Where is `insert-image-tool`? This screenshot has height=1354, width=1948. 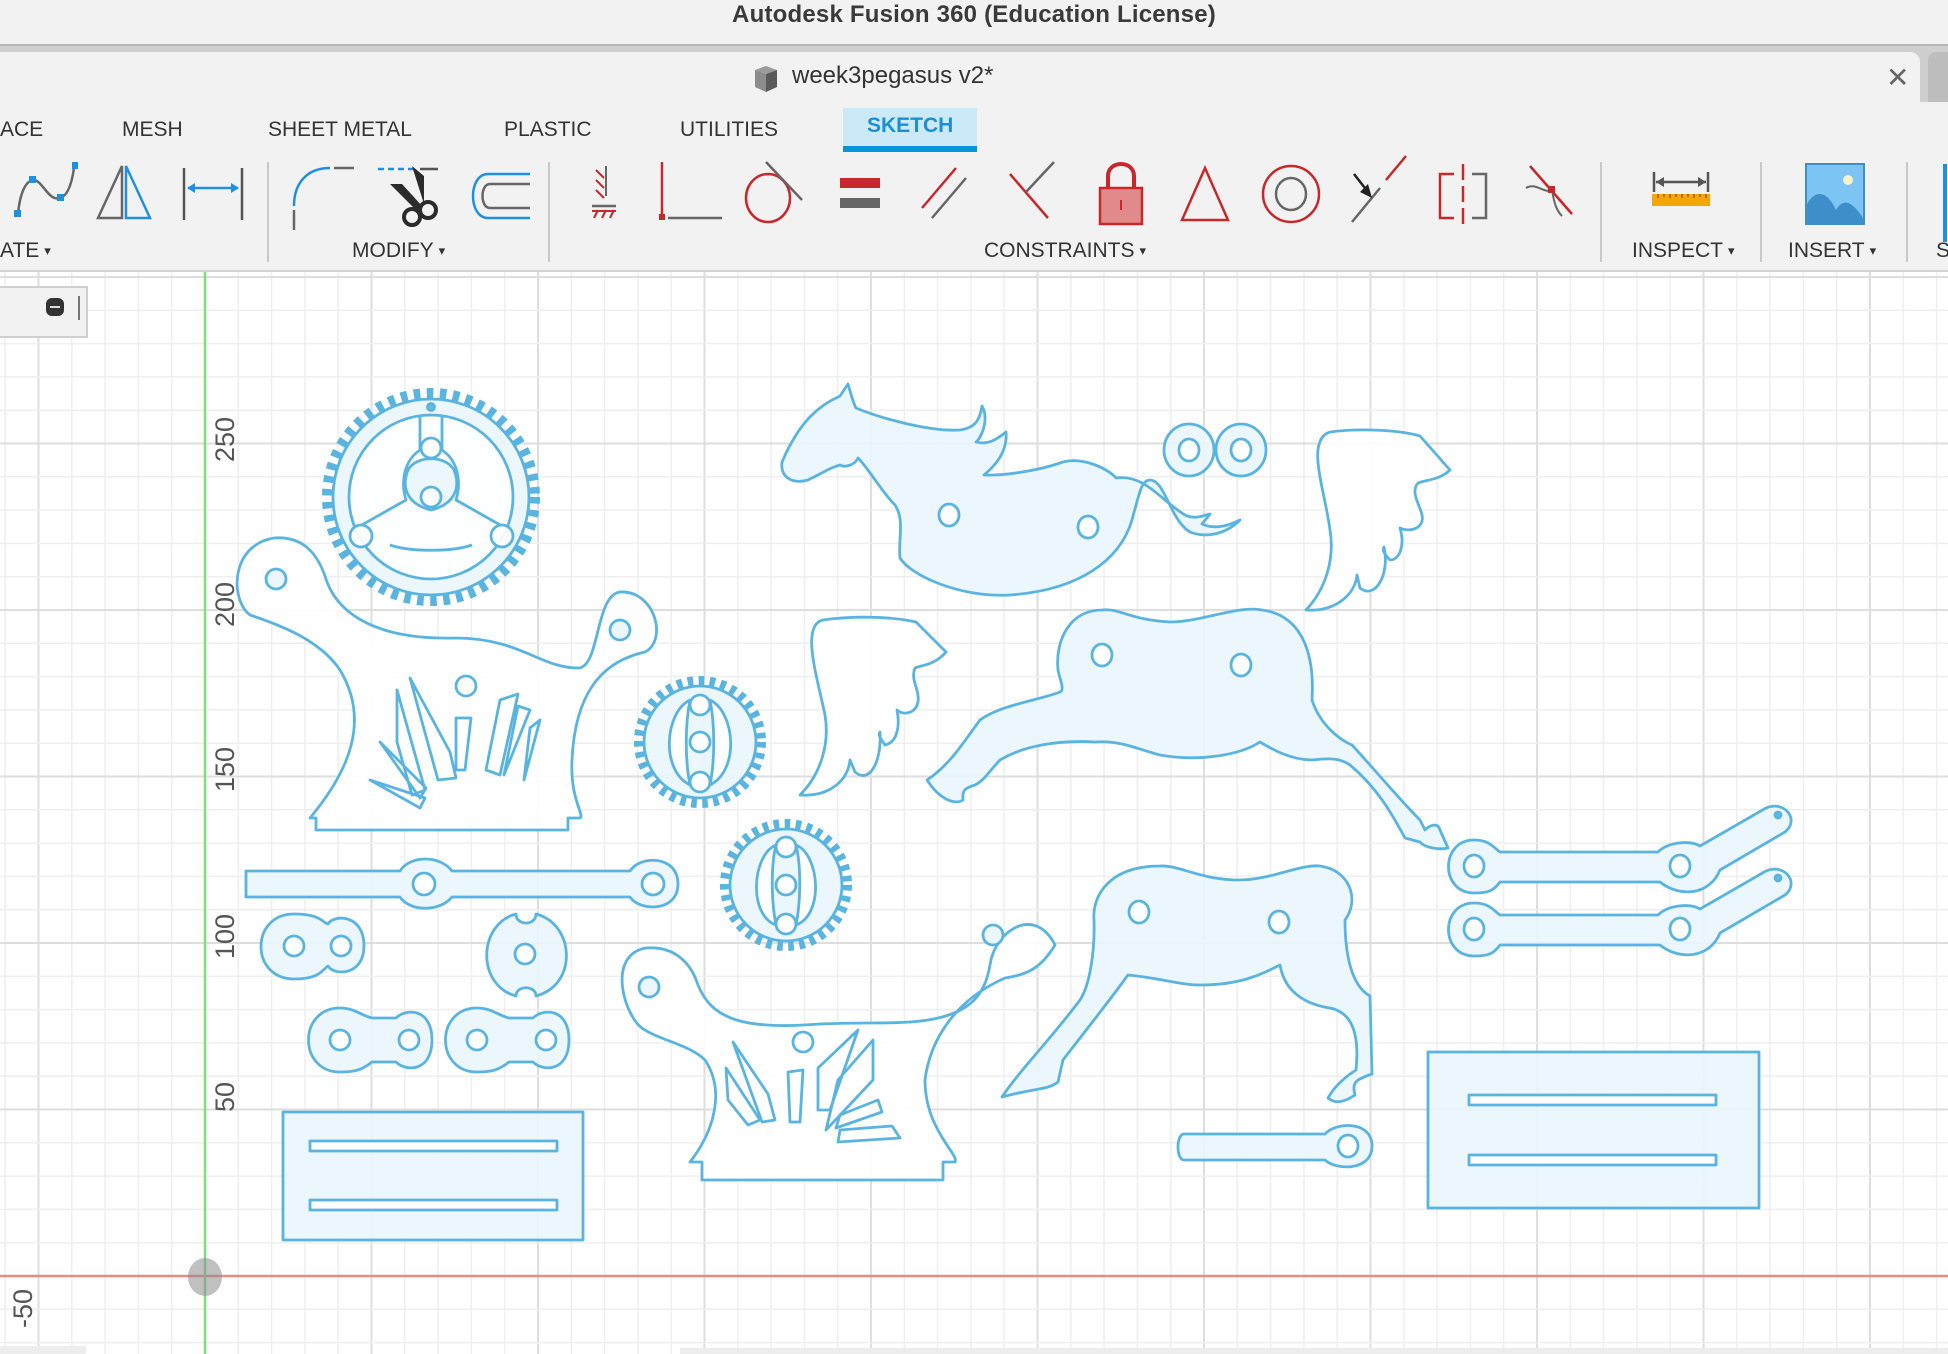 insert-image-tool is located at coordinates (1835, 192).